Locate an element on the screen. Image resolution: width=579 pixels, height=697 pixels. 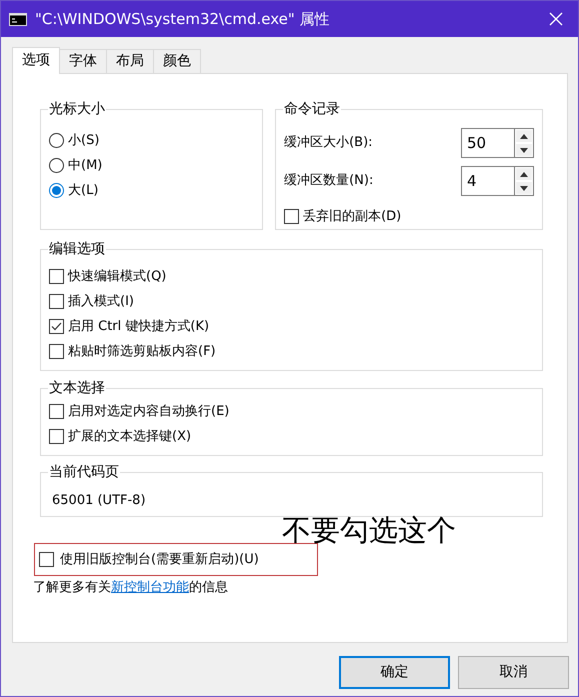
group-title: 光标大小 is located at coordinates (77, 109).